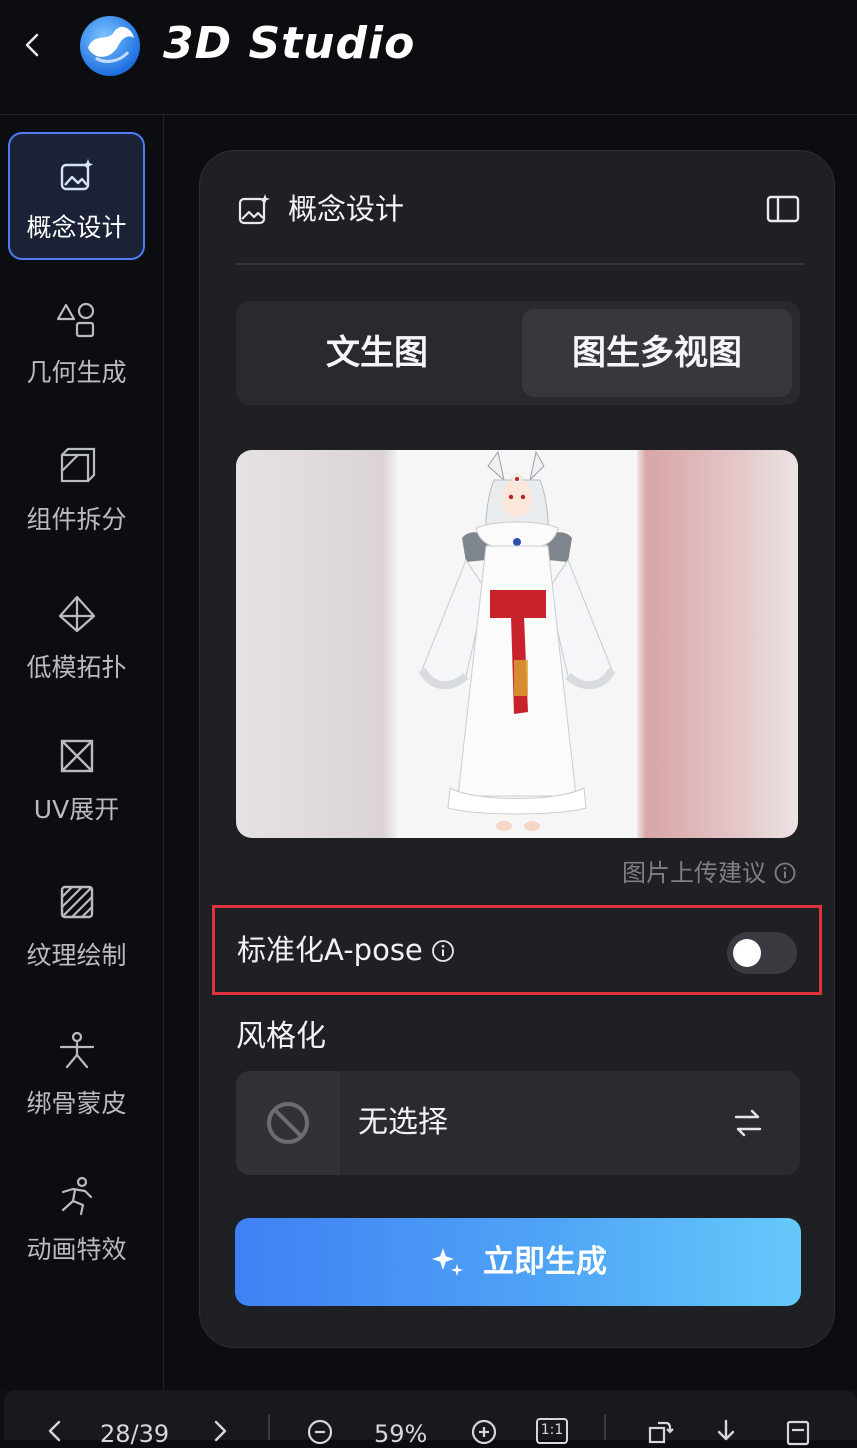 This screenshot has width=857, height=1448. I want to click on texture-icon, so click(76, 902).